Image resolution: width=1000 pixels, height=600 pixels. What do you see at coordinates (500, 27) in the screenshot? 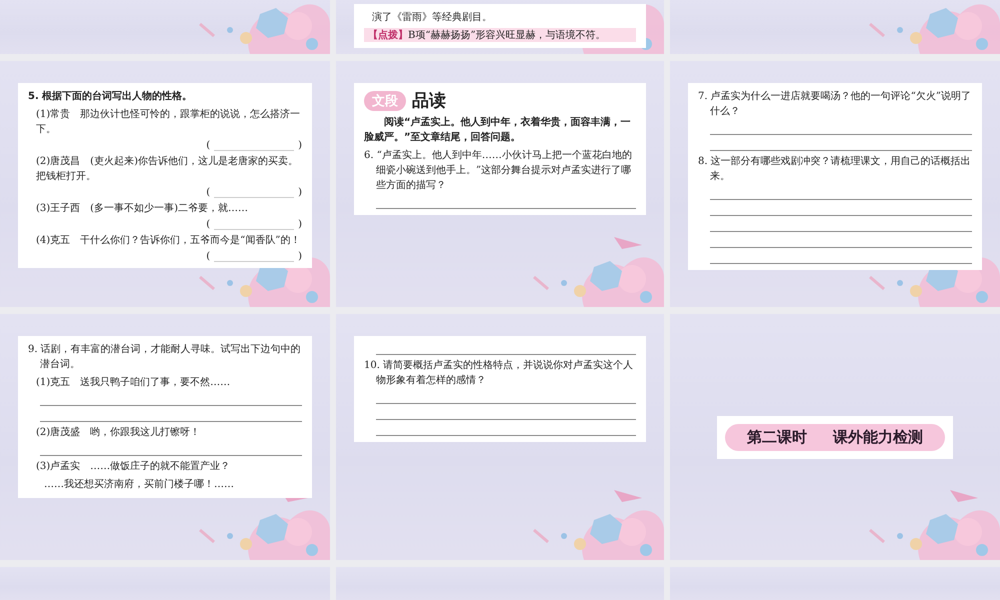
I see `slide-thumbnail: 演了《雷雨》等经典剧目。 【点拨】B项“赫赫扬扬”形容兴旺显赫，与语境不符。` at bounding box center [500, 27].